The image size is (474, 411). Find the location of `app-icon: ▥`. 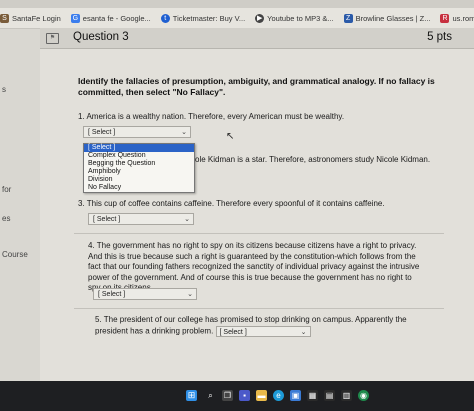

app-icon: ▥ is located at coordinates (346, 395).